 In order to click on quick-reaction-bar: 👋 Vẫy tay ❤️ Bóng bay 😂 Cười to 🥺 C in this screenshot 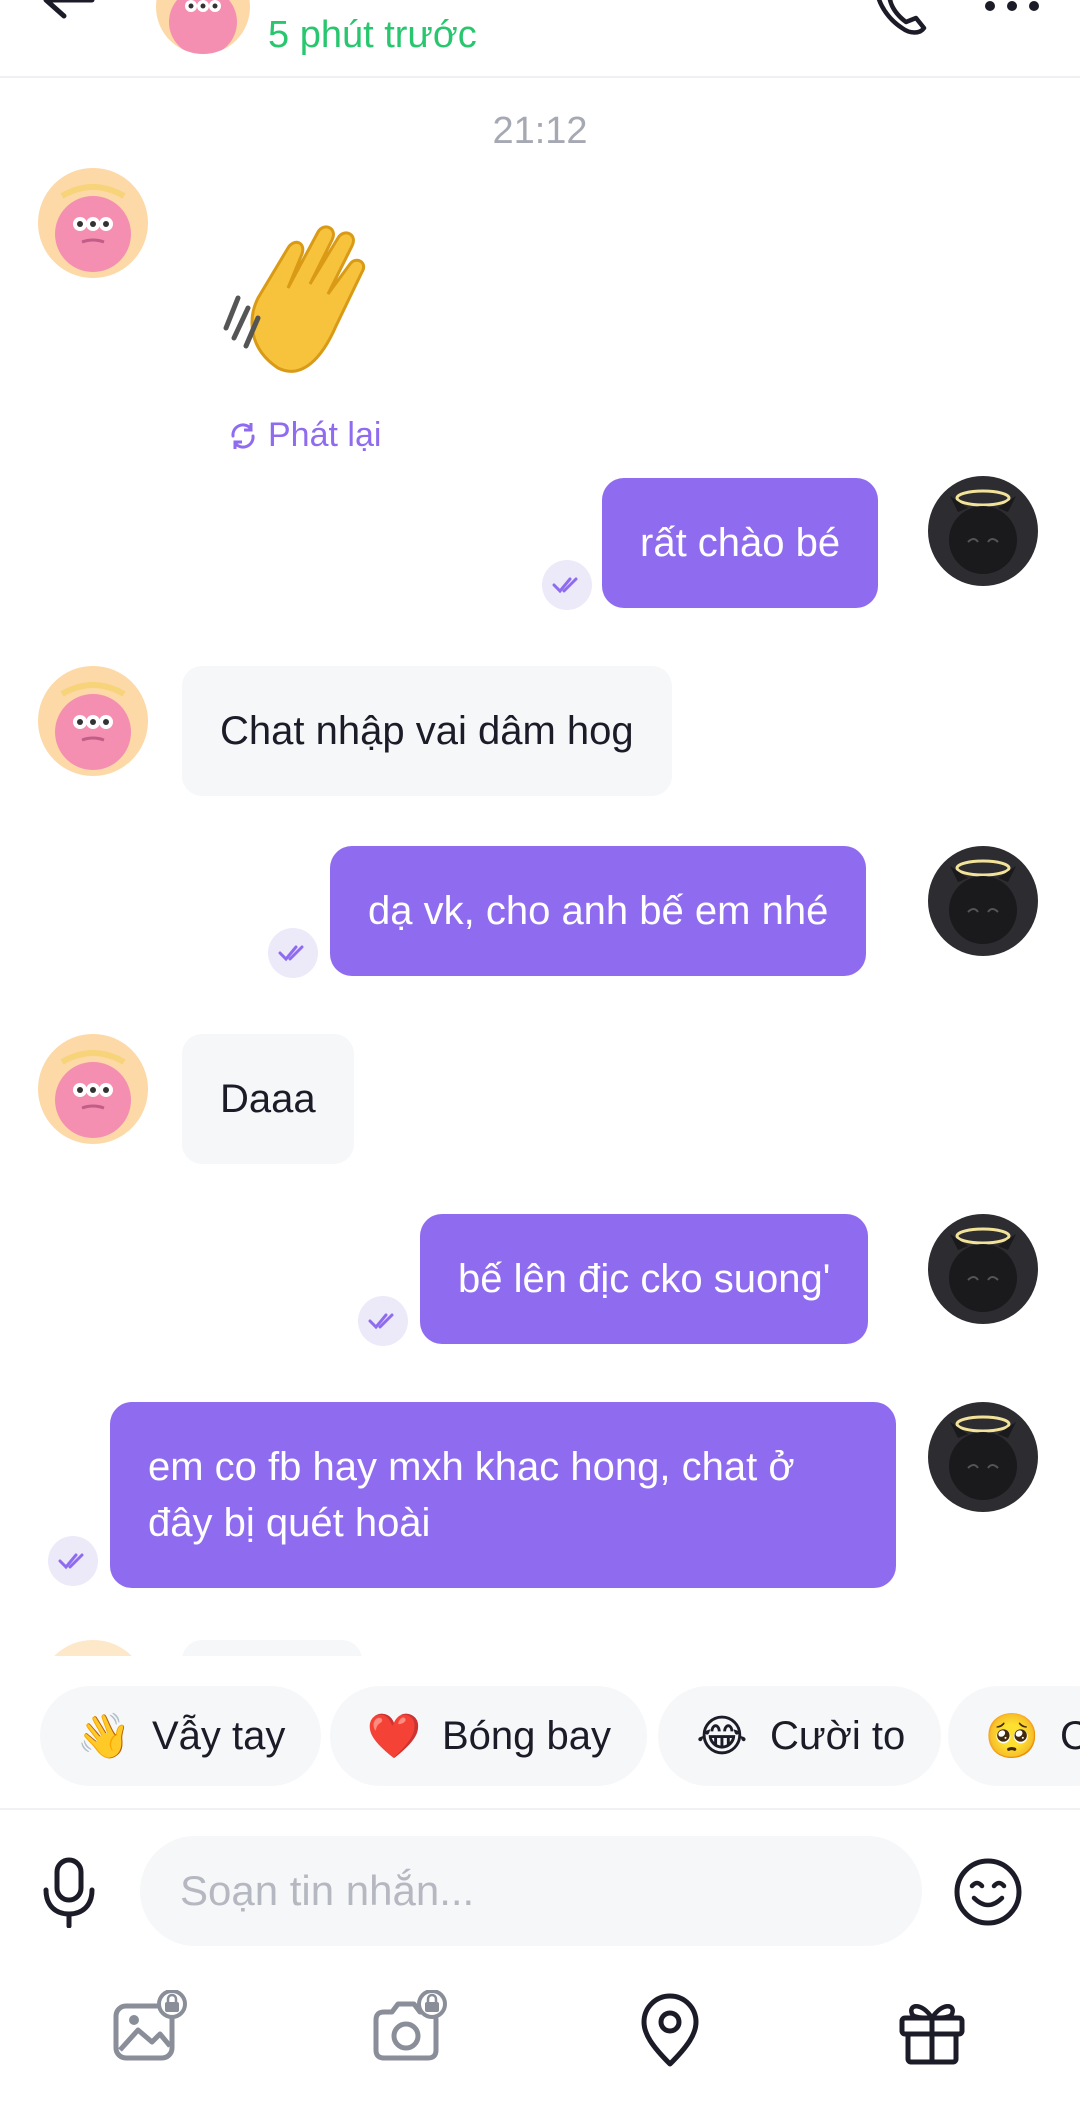, I will do `click(540, 1728)`.